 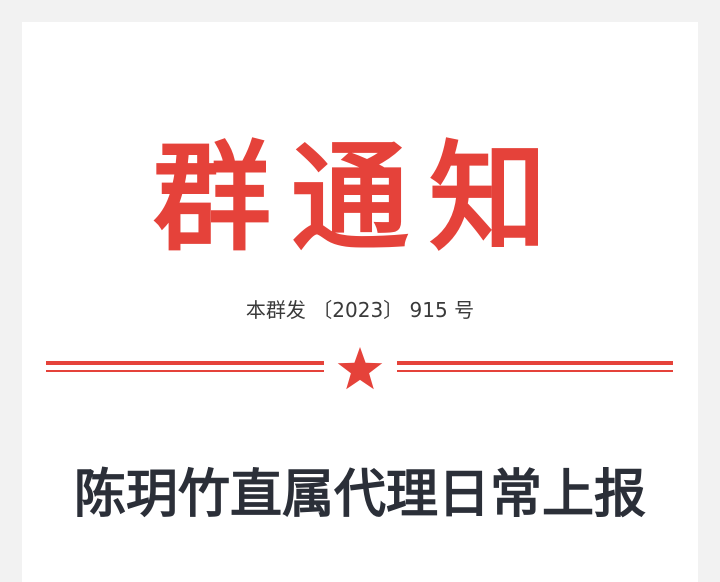 I want to click on right-divider-rule, so click(x=535, y=368).